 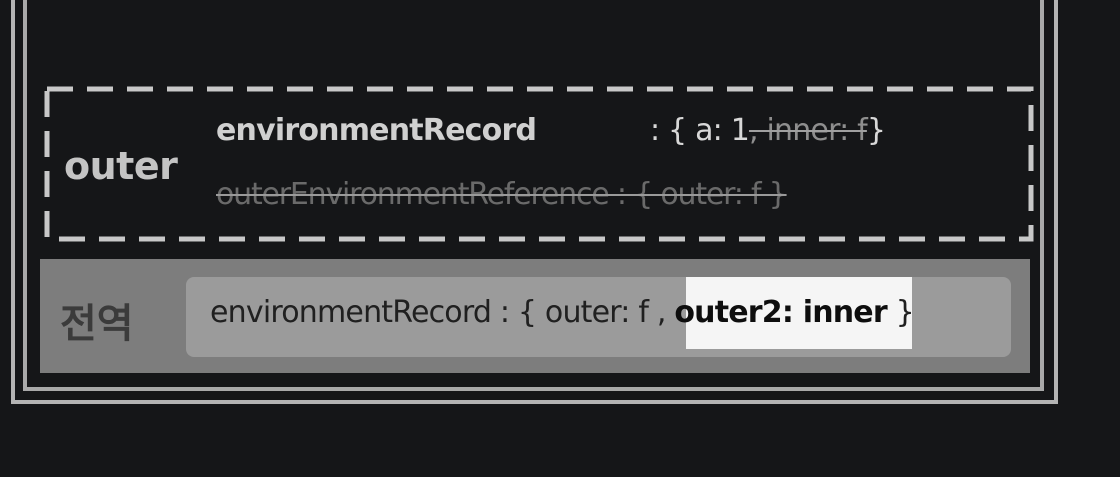 What do you see at coordinates (502, 194) in the screenshot?
I see `outer-environment-reference: outerEnvironmentReference : { outer: f }` at bounding box center [502, 194].